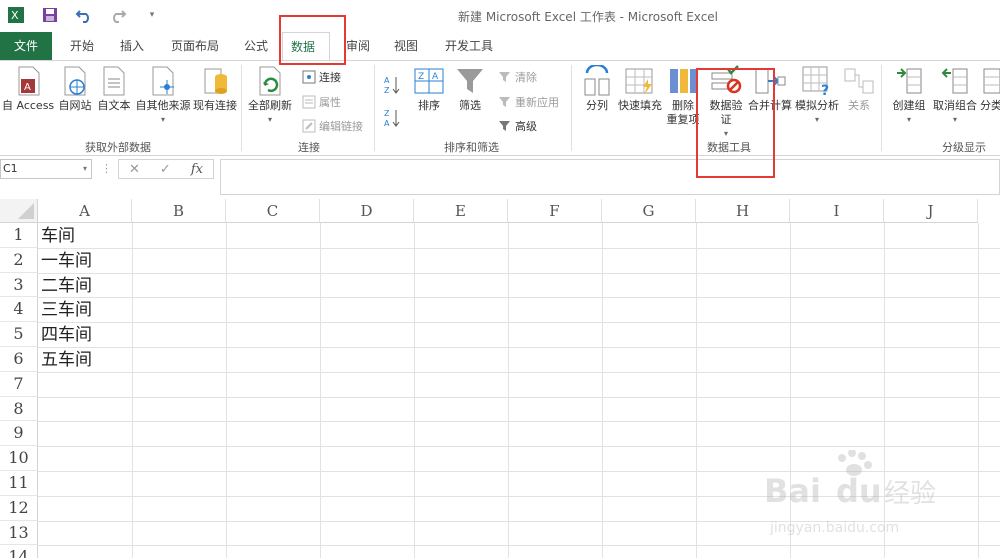 This screenshot has width=1000, height=558. What do you see at coordinates (817, 96) in the screenshot?
I see `what-if-analysis-button: ? 模拟分析 ▾` at bounding box center [817, 96].